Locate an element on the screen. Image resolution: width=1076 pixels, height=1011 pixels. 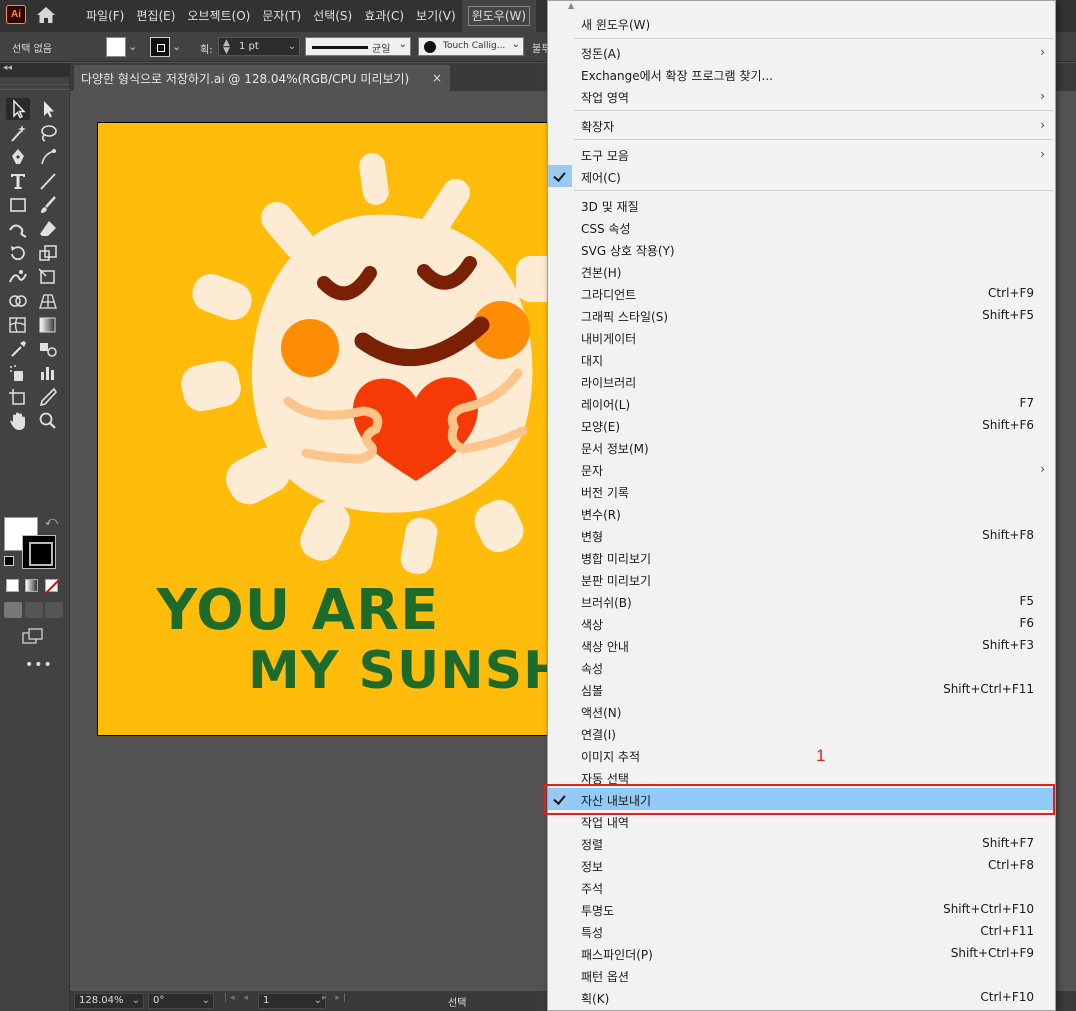
menu-item: 주석 is located at coordinates (801, 887).